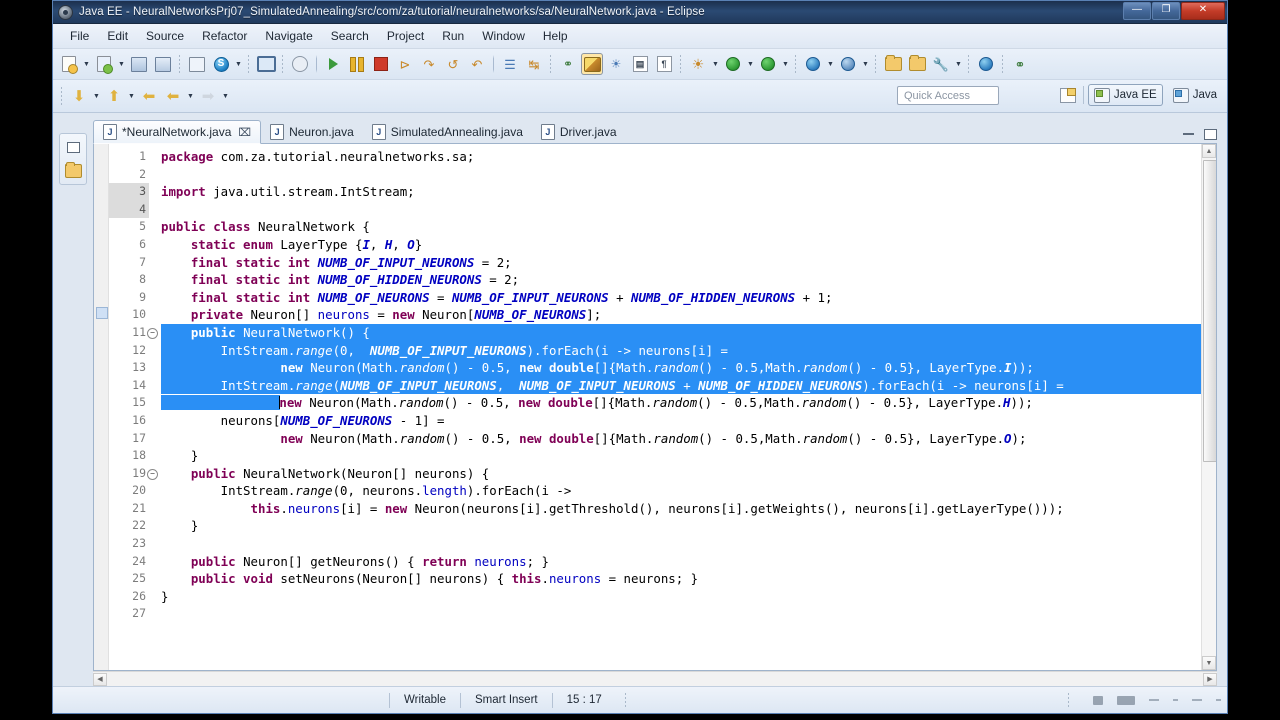 Image resolution: width=1280 pixels, height=720 pixels. I want to click on debug-icon: ☀, so click(698, 64).